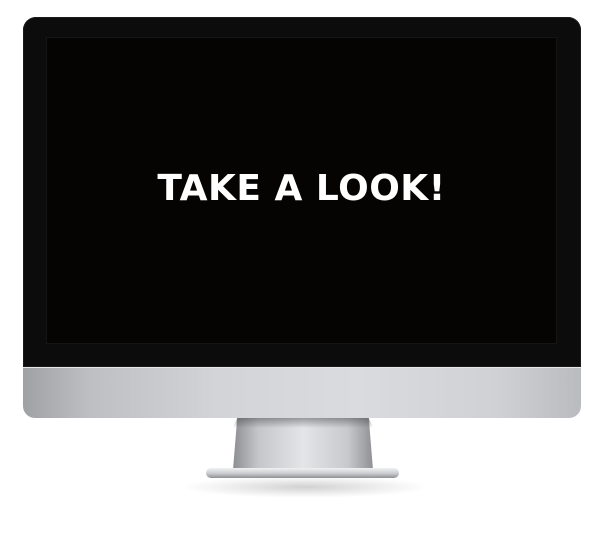  Describe the element at coordinates (302, 392) in the screenshot. I see `monitor-chin` at that location.